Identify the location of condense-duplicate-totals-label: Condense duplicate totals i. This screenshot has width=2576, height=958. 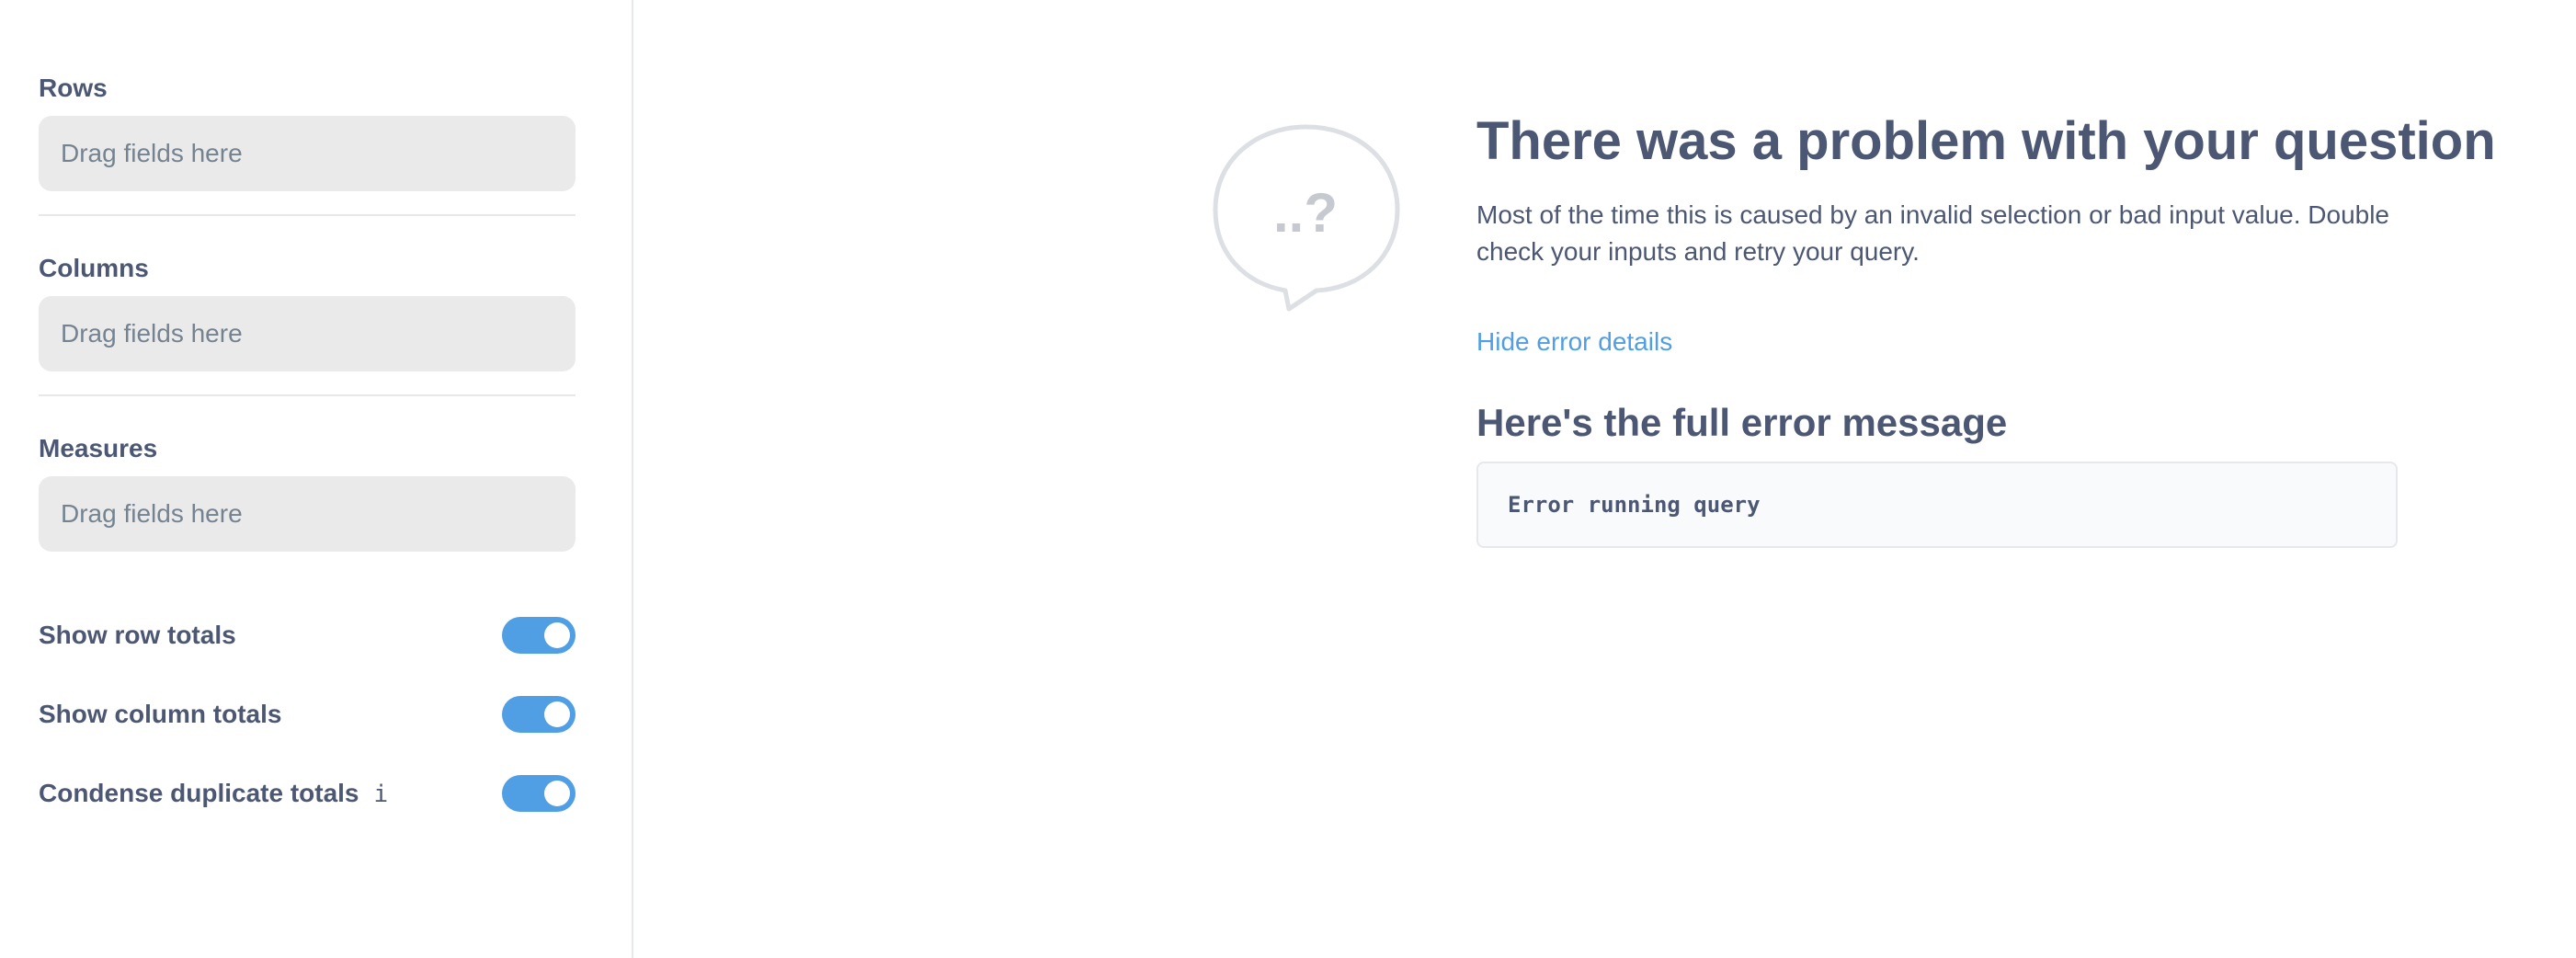
(213, 794).